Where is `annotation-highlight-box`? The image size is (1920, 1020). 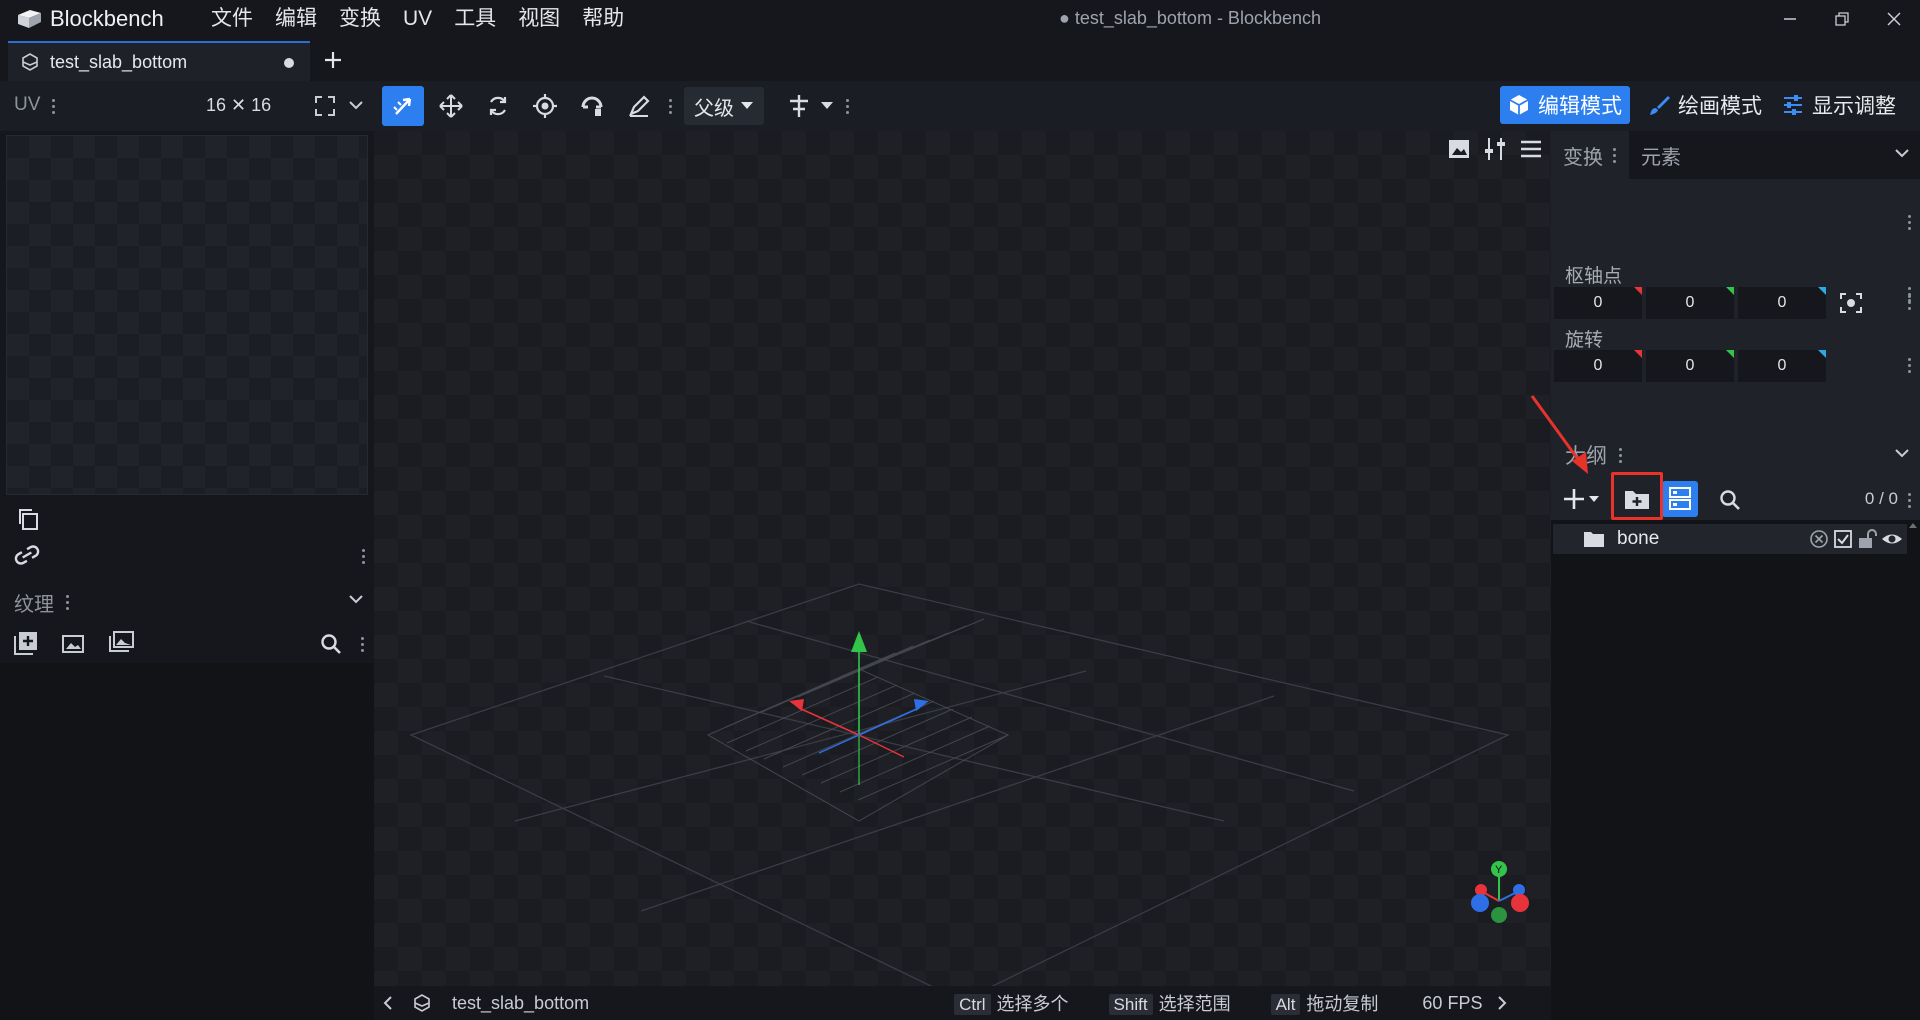
annotation-highlight-box is located at coordinates (1637, 496).